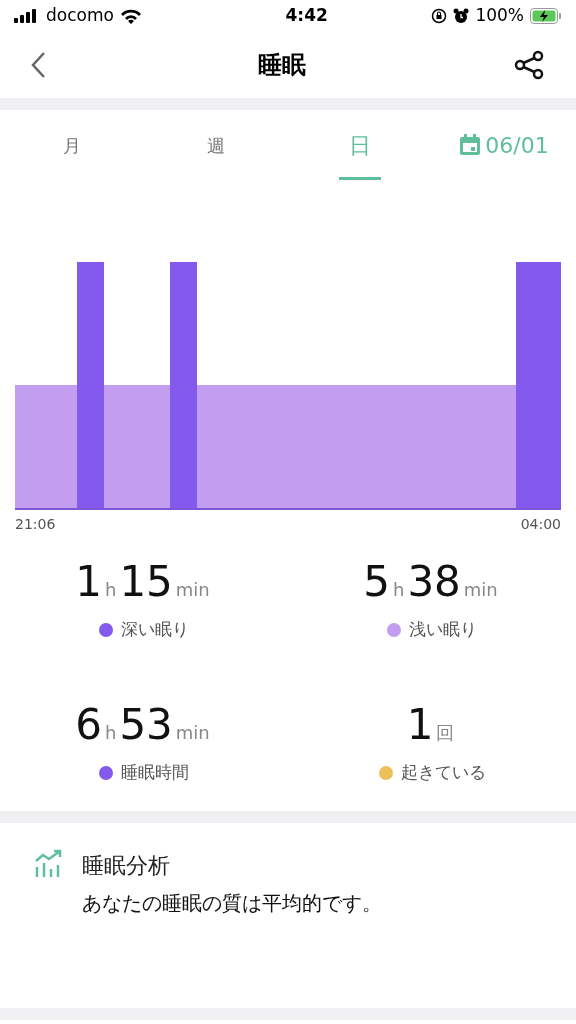 The image size is (576, 1024). What do you see at coordinates (143, 582) in the screenshot?
I see `stat-value: 1 h 15 min` at bounding box center [143, 582].